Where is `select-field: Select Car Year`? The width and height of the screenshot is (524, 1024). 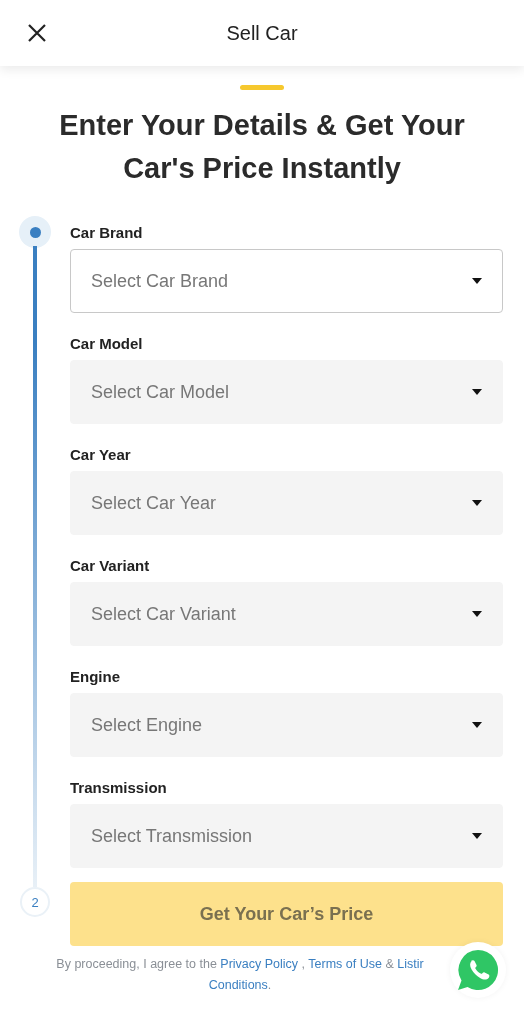
select-field: Select Car Year is located at coordinates (286, 503).